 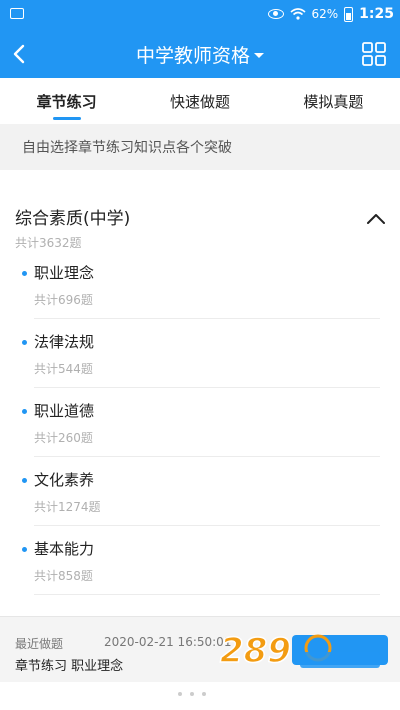 What do you see at coordinates (349, 14) in the screenshot?
I see `battery-icon` at bounding box center [349, 14].